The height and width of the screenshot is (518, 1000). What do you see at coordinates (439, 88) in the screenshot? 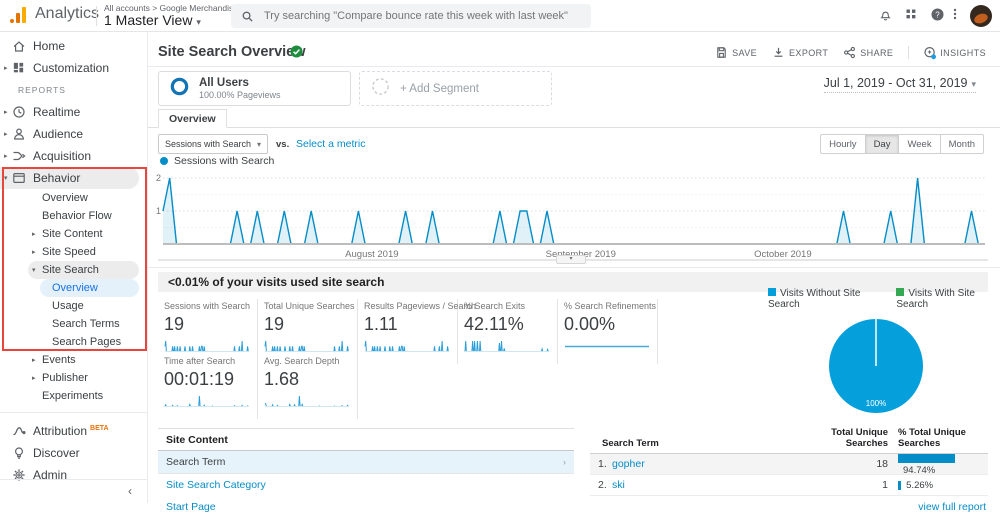
I see `add-segment-label: + Add Segment` at bounding box center [439, 88].